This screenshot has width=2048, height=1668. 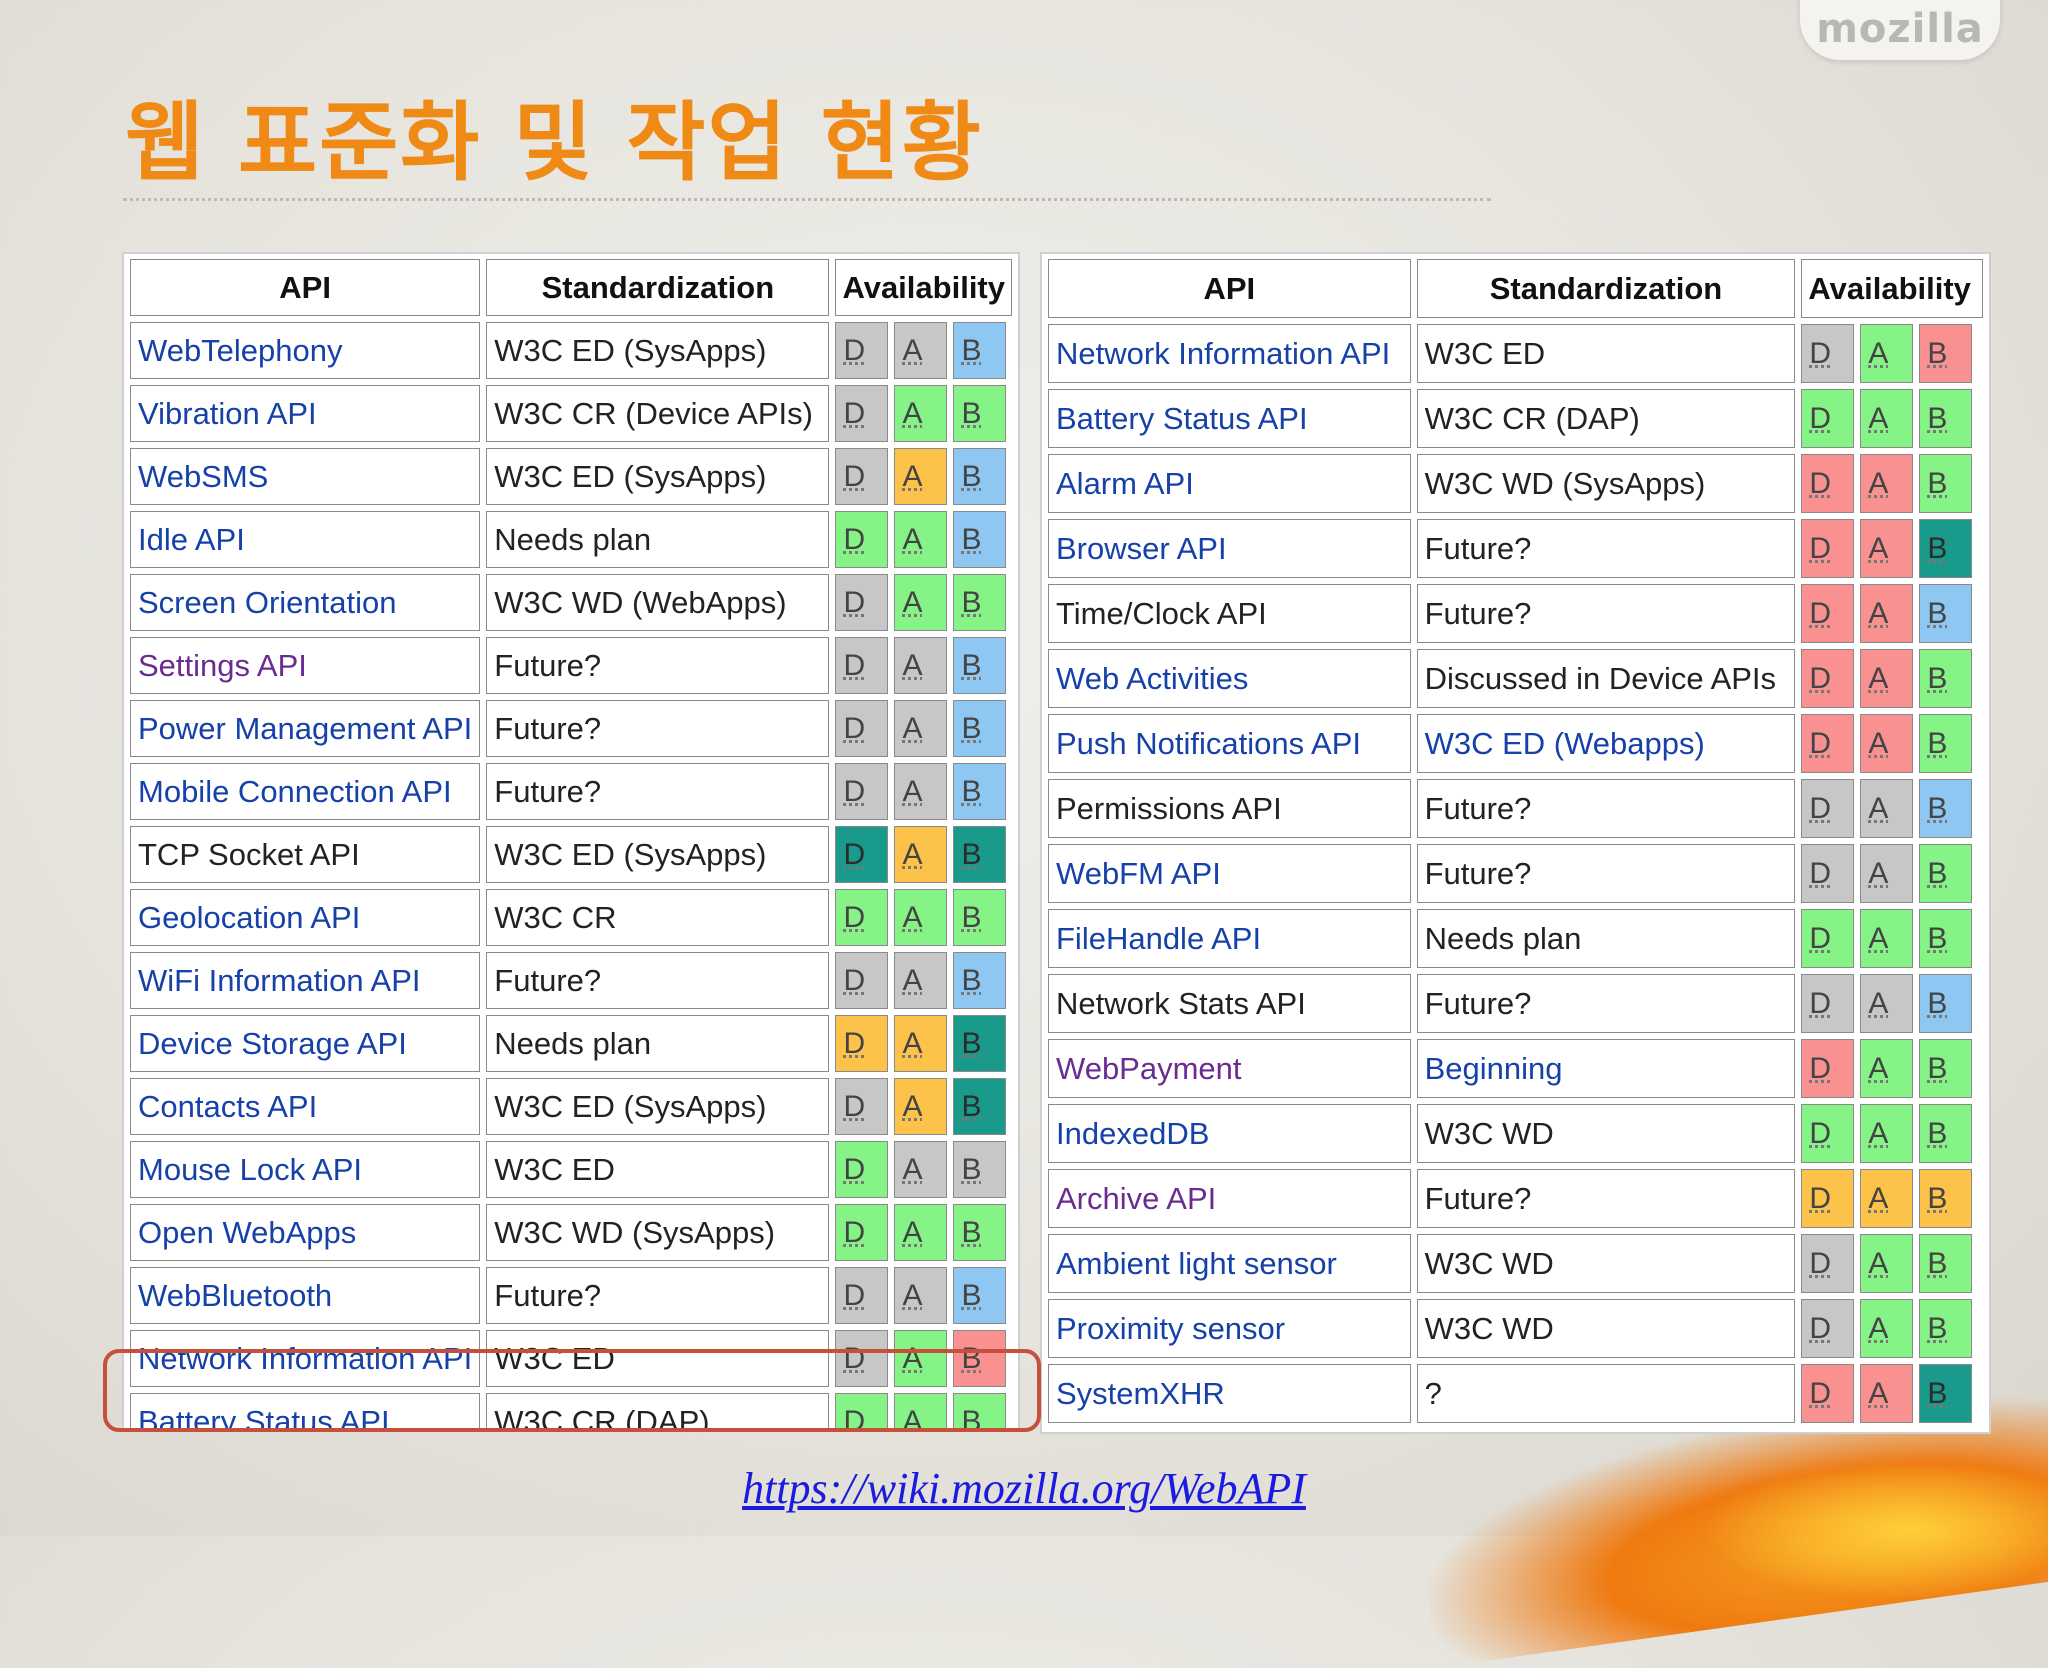 I want to click on api-name-link: Battery Status API, so click(x=1182, y=418).